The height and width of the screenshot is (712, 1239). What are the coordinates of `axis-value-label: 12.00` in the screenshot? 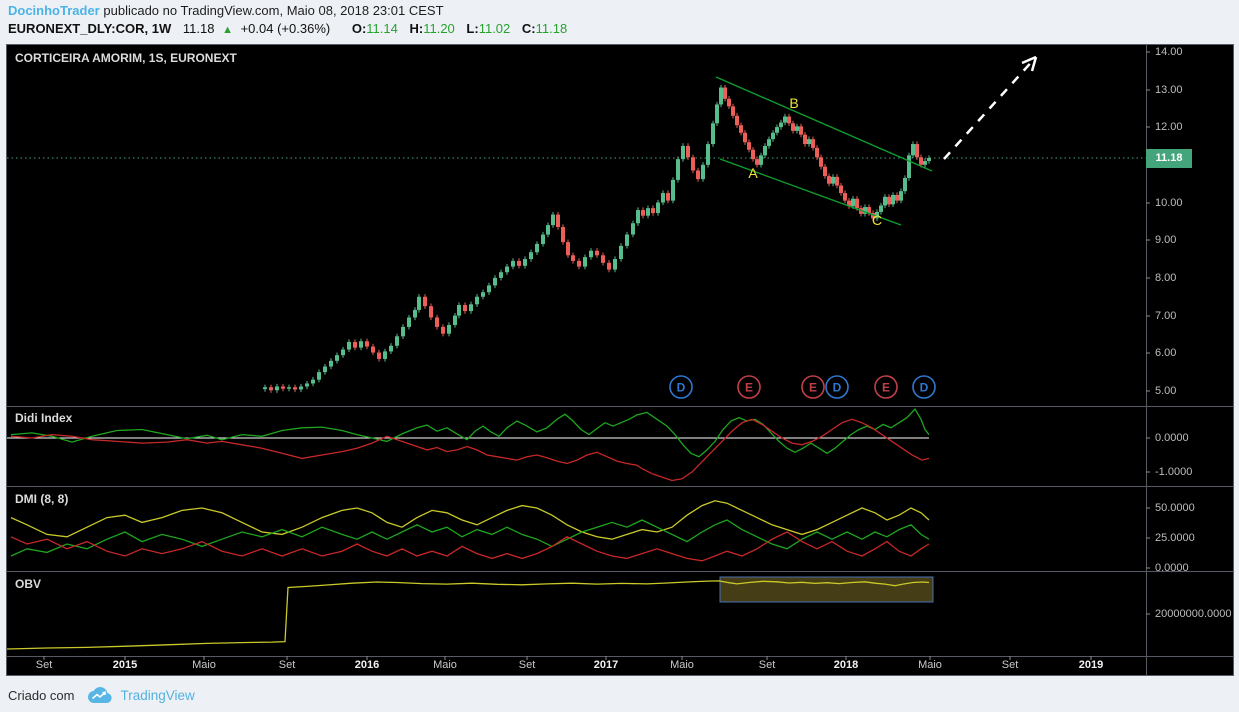 It's located at (1169, 127).